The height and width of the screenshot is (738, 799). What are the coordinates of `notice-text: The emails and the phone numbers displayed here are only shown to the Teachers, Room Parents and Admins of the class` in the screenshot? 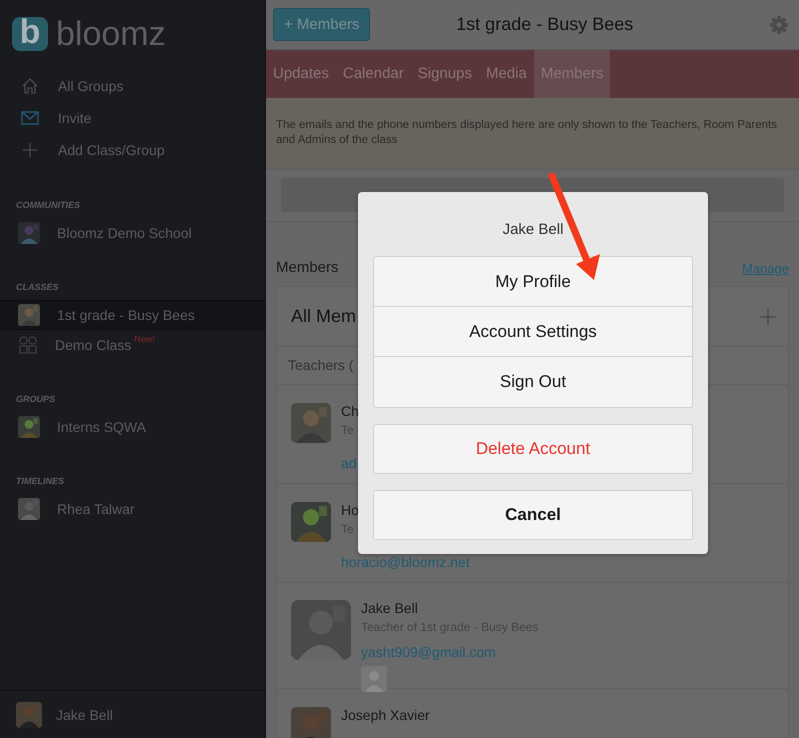 It's located at (532, 134).